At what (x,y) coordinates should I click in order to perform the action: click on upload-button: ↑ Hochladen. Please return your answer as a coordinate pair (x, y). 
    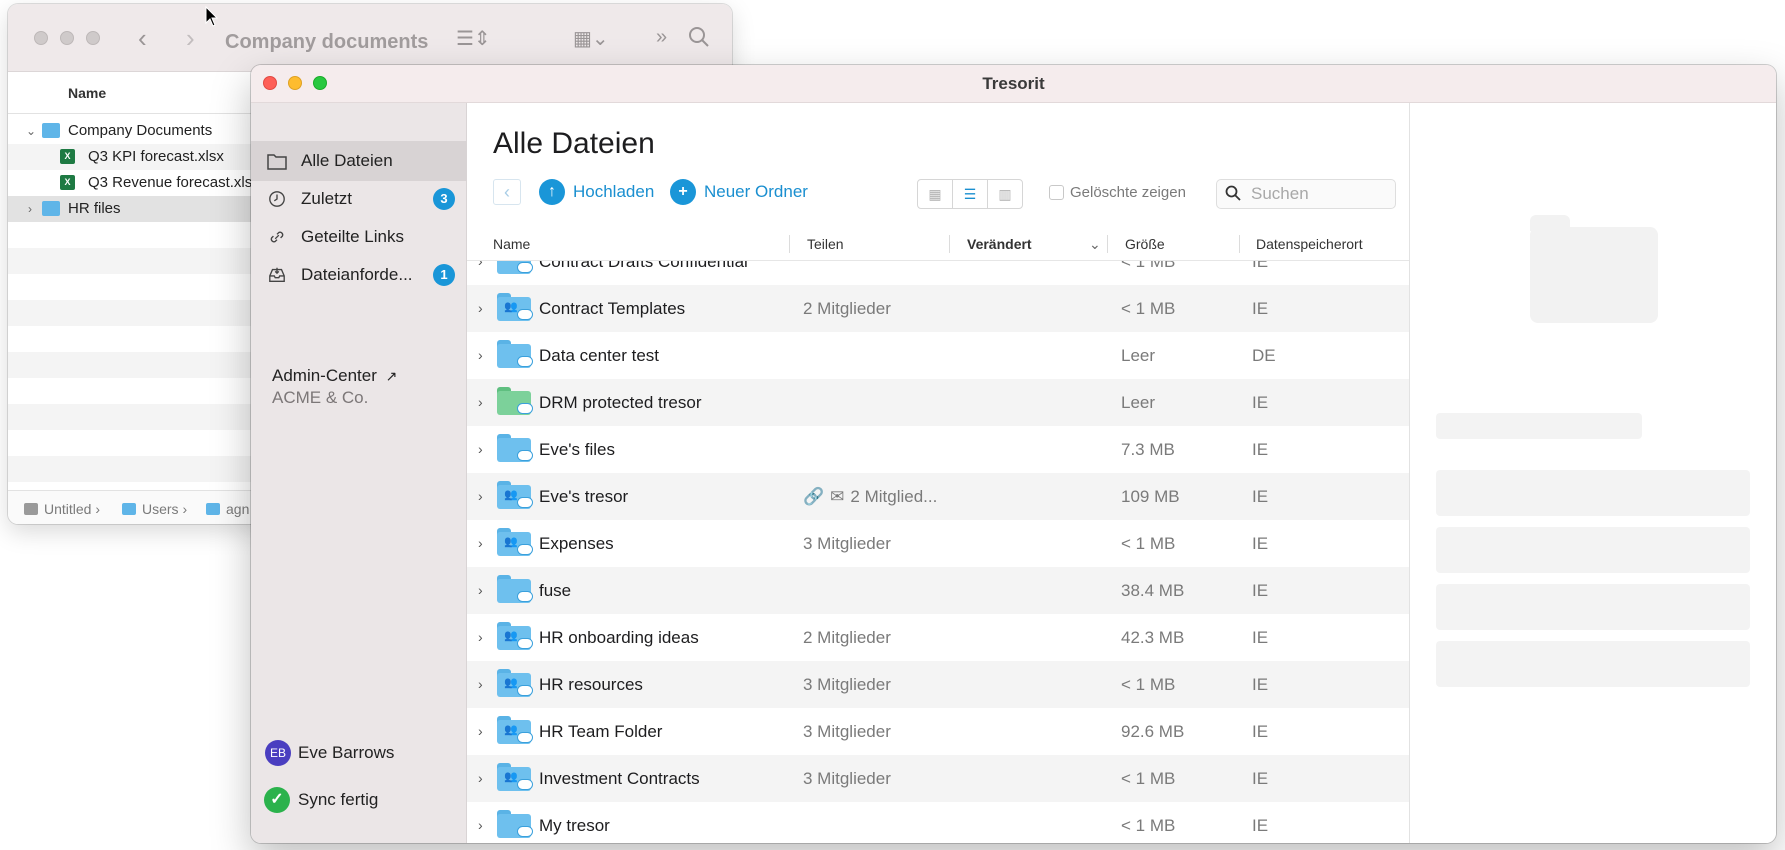
    Looking at the image, I should click on (596, 192).